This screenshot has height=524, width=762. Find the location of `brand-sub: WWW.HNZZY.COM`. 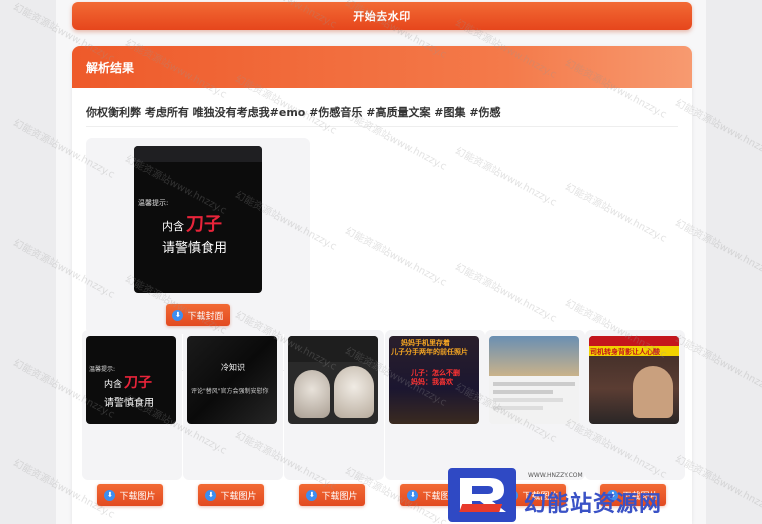

brand-sub: WWW.HNZZY.COM is located at coordinates (555, 475).